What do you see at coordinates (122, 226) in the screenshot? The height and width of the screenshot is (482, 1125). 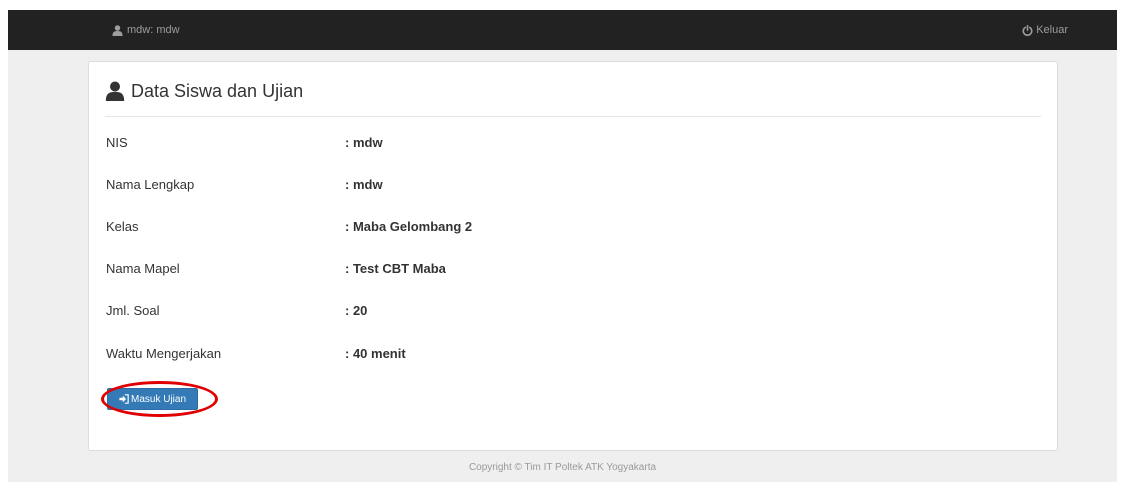 I see `row-label: Kelas` at bounding box center [122, 226].